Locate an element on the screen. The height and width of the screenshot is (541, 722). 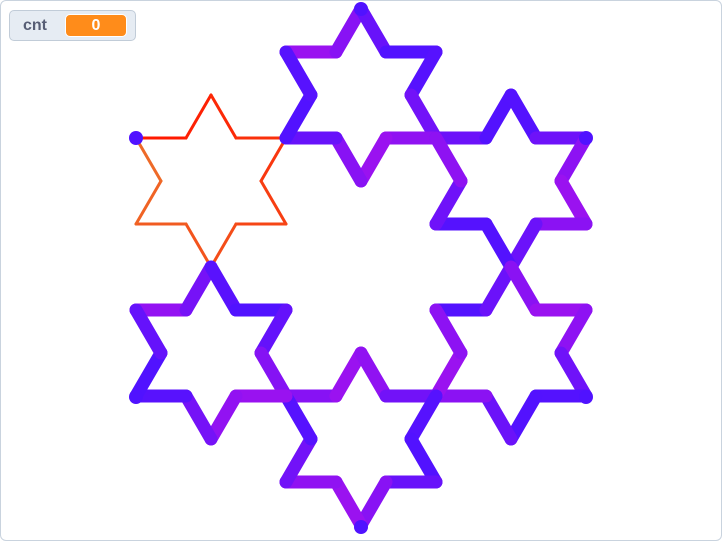
variable-monitor-cnt: cnt 0 is located at coordinates (72, 25).